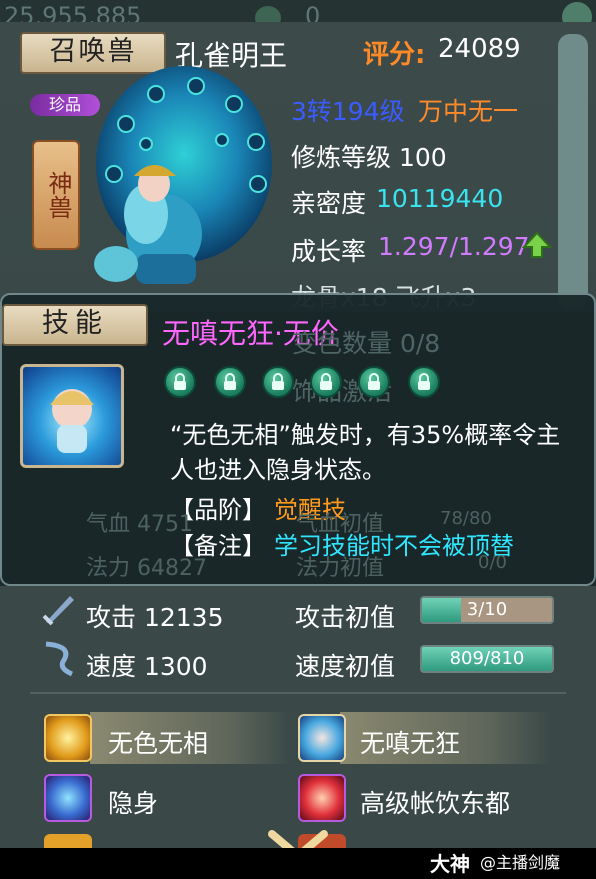 Image resolution: width=596 pixels, height=879 pixels. What do you see at coordinates (147, 666) in the screenshot?
I see `speed-stat: 速度 1300` at bounding box center [147, 666].